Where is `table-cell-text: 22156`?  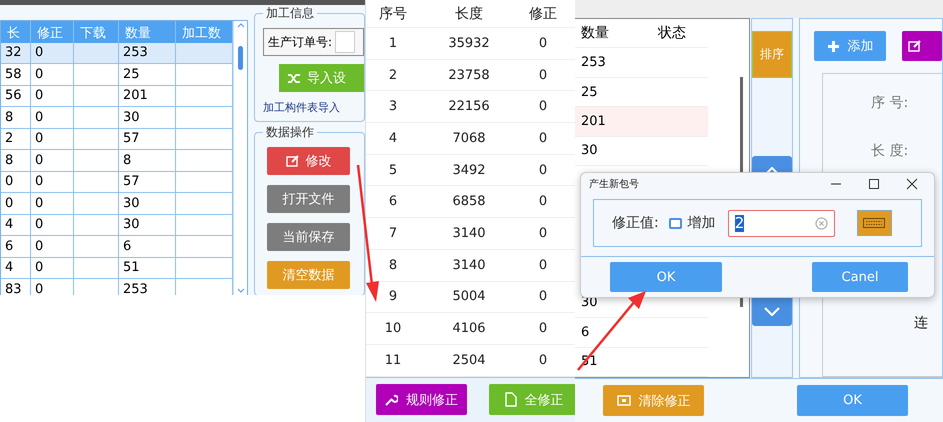 table-cell-text: 22156 is located at coordinates (469, 106).